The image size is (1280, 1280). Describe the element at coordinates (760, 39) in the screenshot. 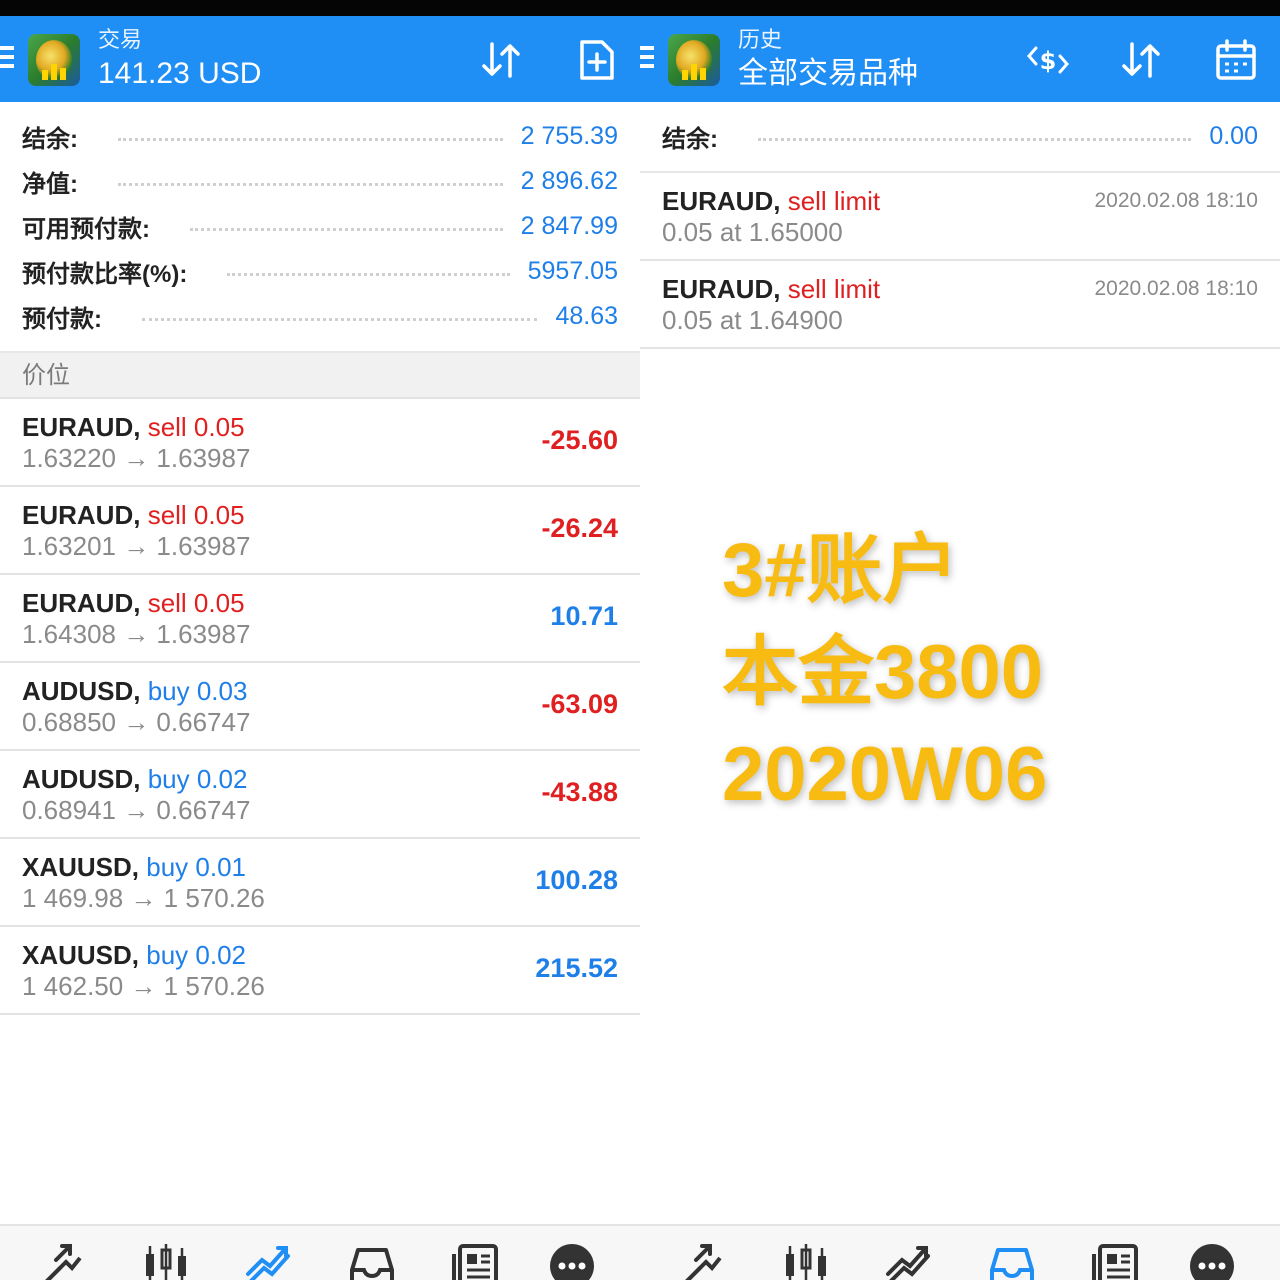

I see `screen-subtitle: 历史` at that location.